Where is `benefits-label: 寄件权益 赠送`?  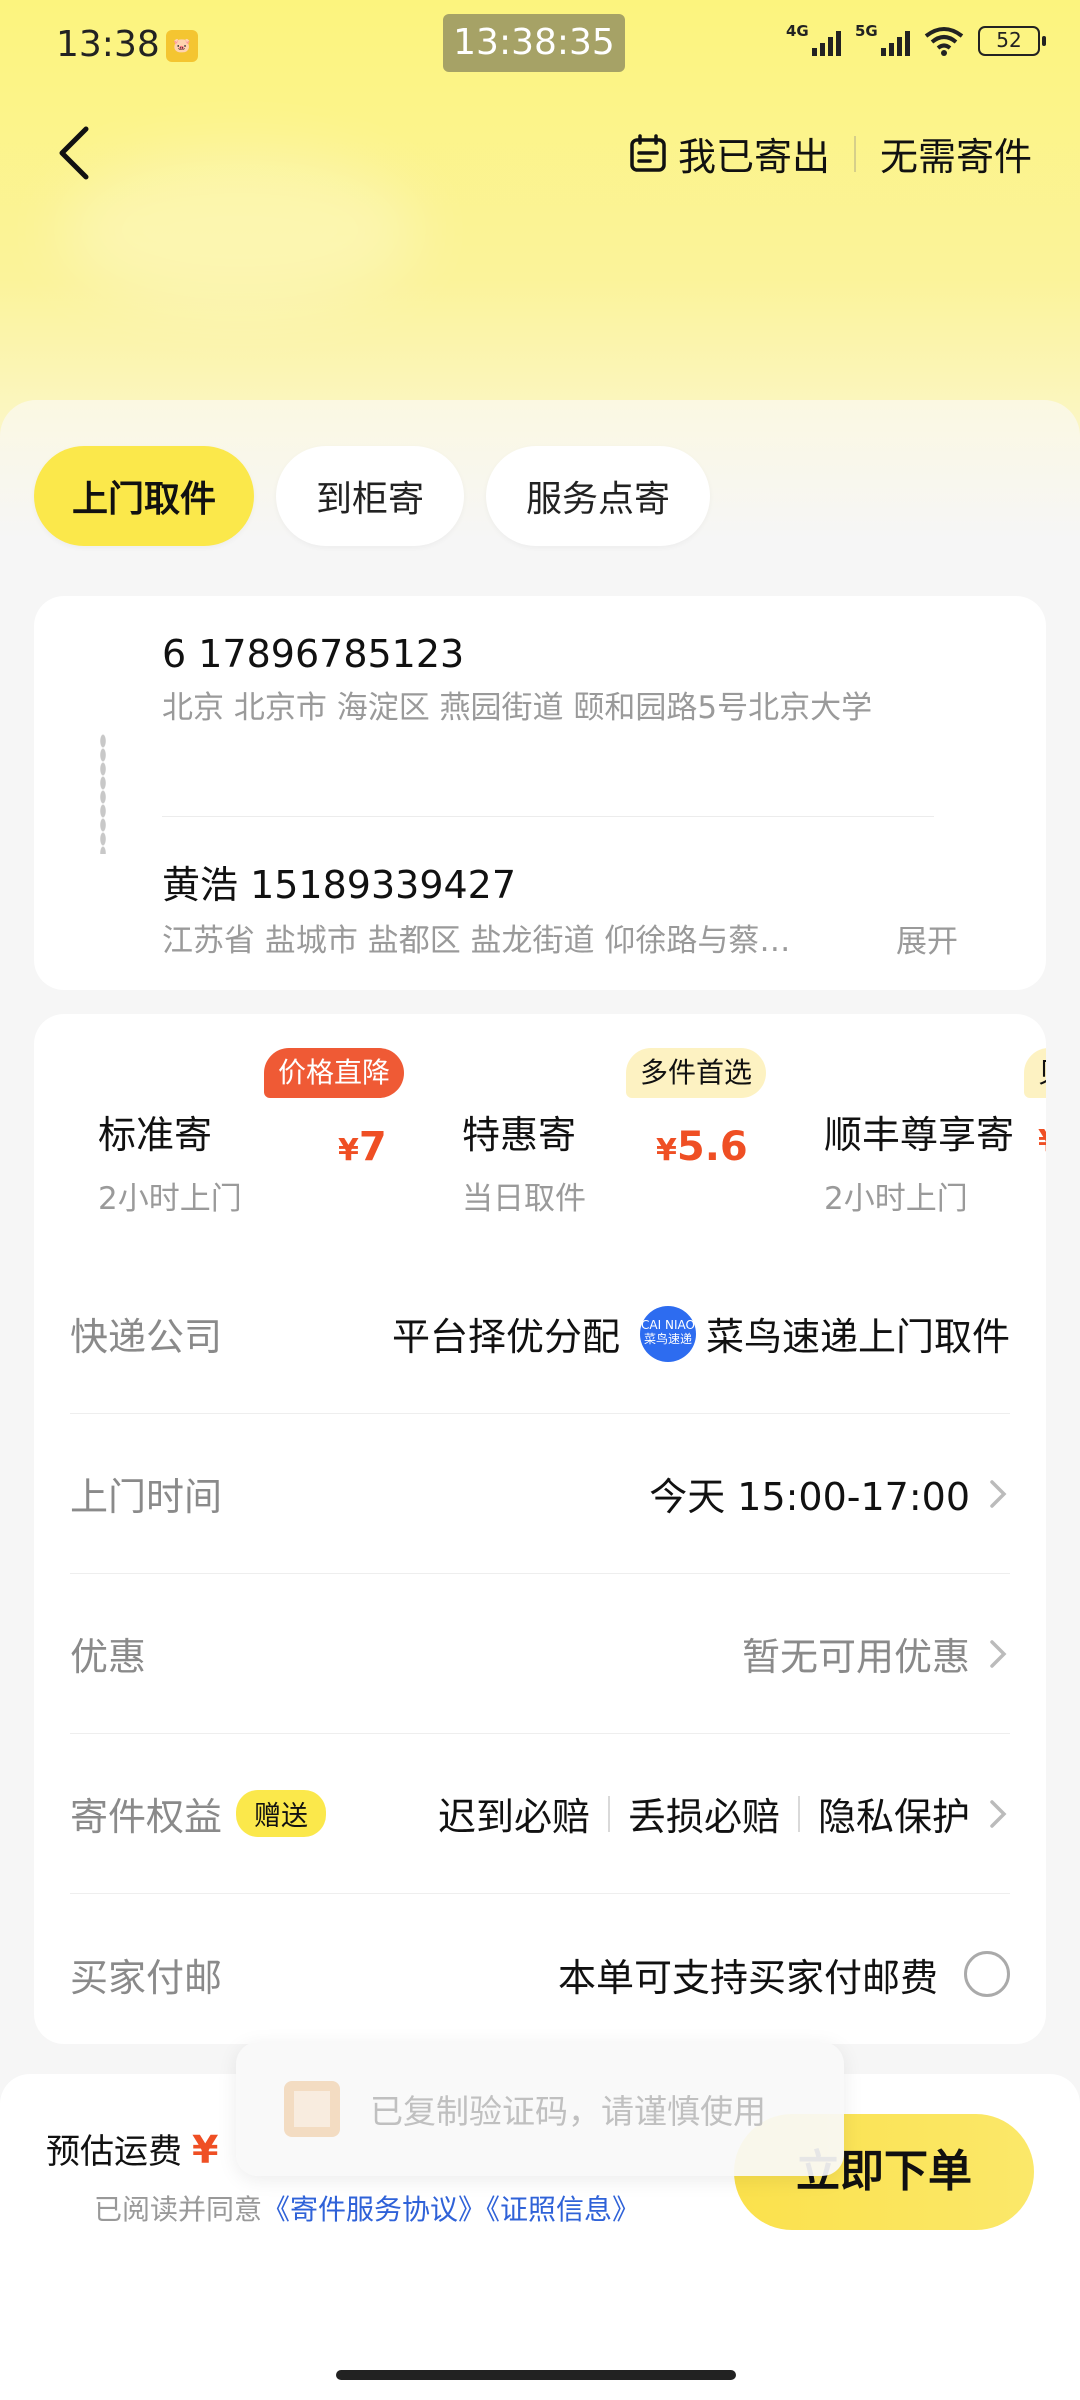 benefits-label: 寄件权益 赠送 is located at coordinates (198, 1813).